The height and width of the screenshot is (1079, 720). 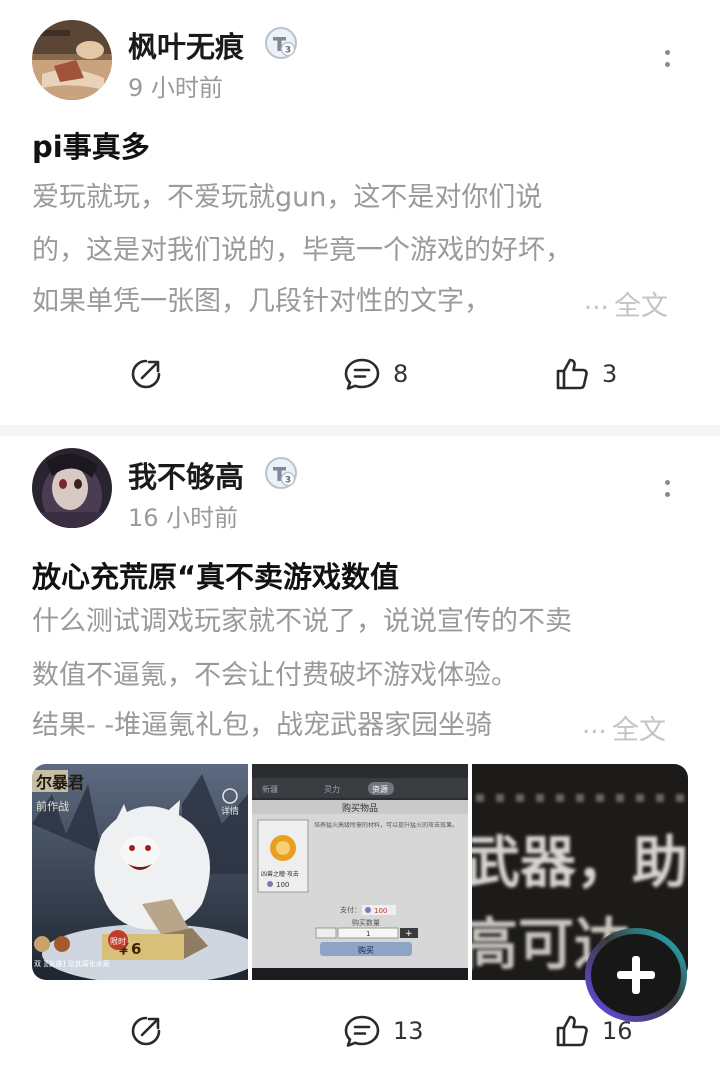 What do you see at coordinates (118, 941) in the screenshot?
I see `image-price-badge: 限时` at bounding box center [118, 941].